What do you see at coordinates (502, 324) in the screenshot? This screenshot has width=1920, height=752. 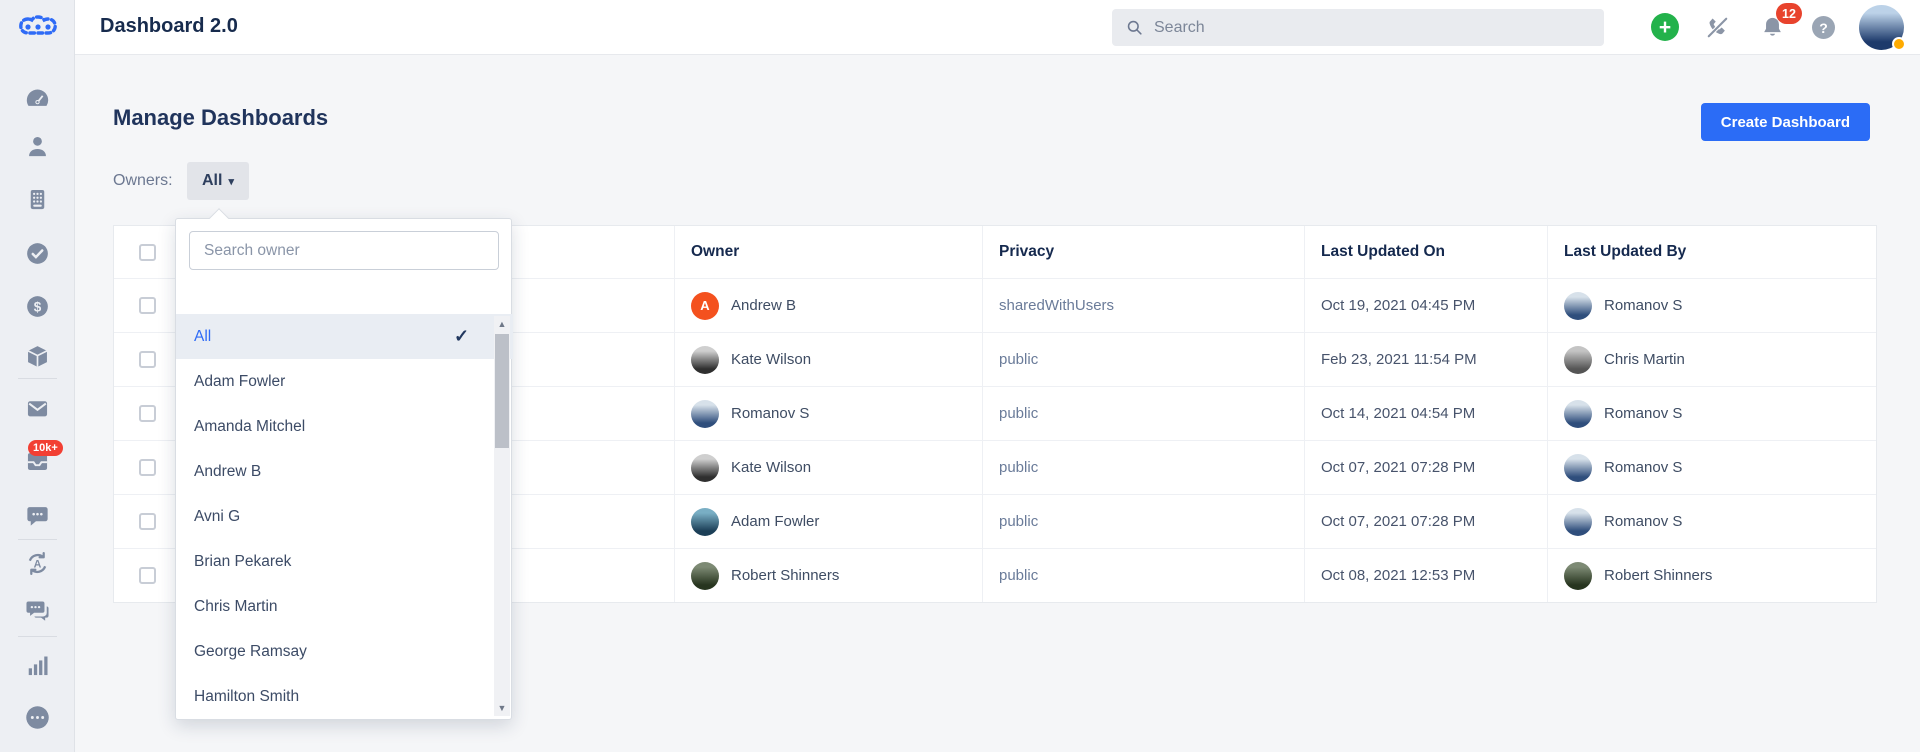 I see `scroll-up-icon: ▲` at bounding box center [502, 324].